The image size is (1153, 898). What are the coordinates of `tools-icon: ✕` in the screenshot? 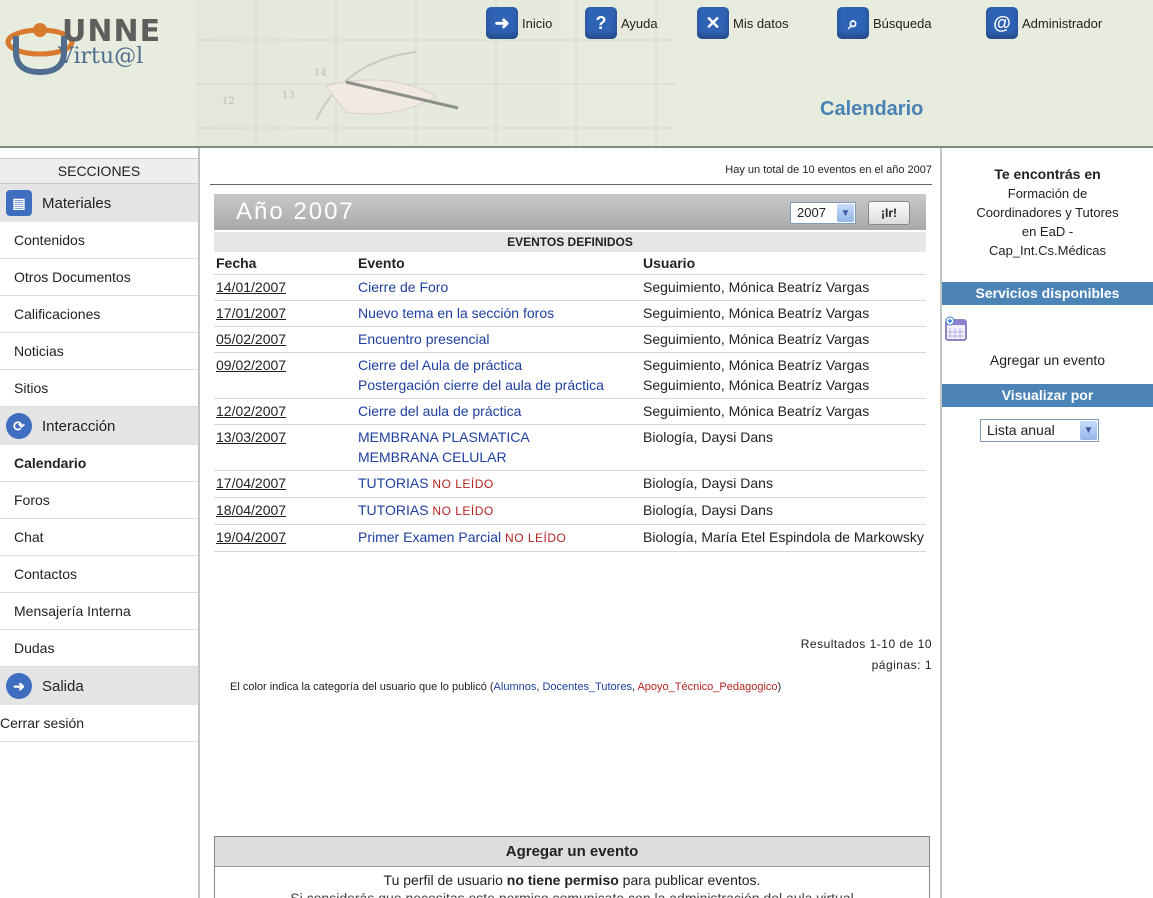 It's located at (713, 23).